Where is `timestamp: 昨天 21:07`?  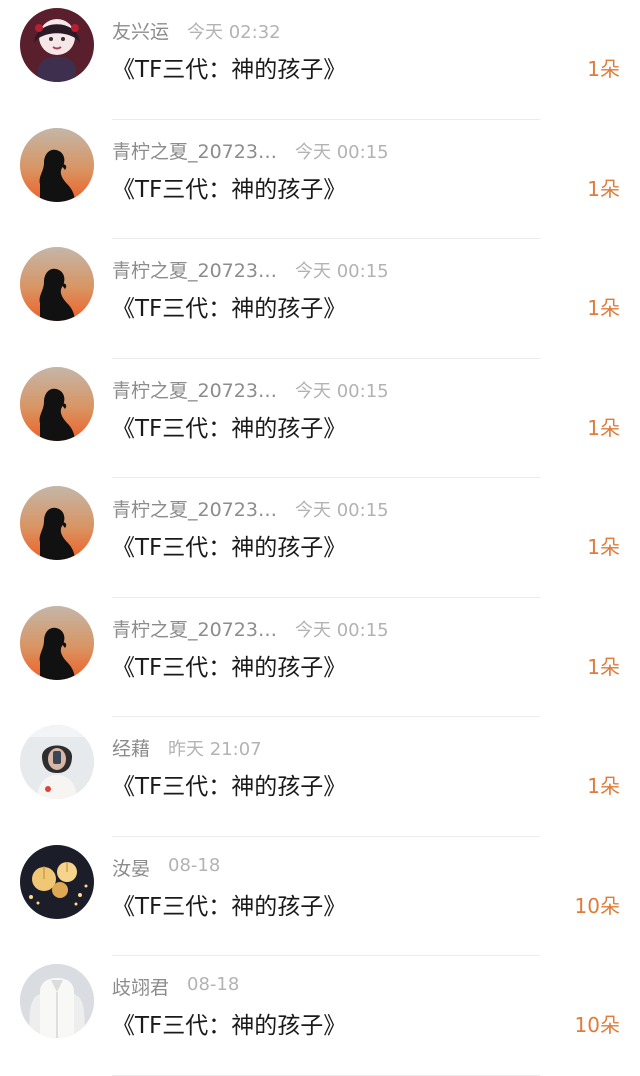 timestamp: 昨天 21:07 is located at coordinates (215, 749).